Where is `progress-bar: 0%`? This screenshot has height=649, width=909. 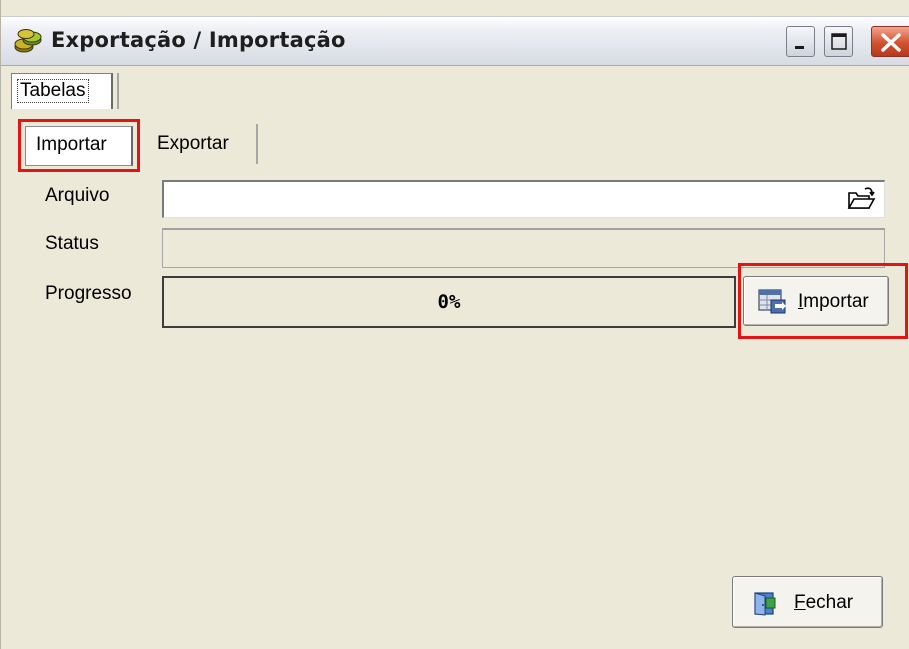
progress-bar: 0% is located at coordinates (449, 302).